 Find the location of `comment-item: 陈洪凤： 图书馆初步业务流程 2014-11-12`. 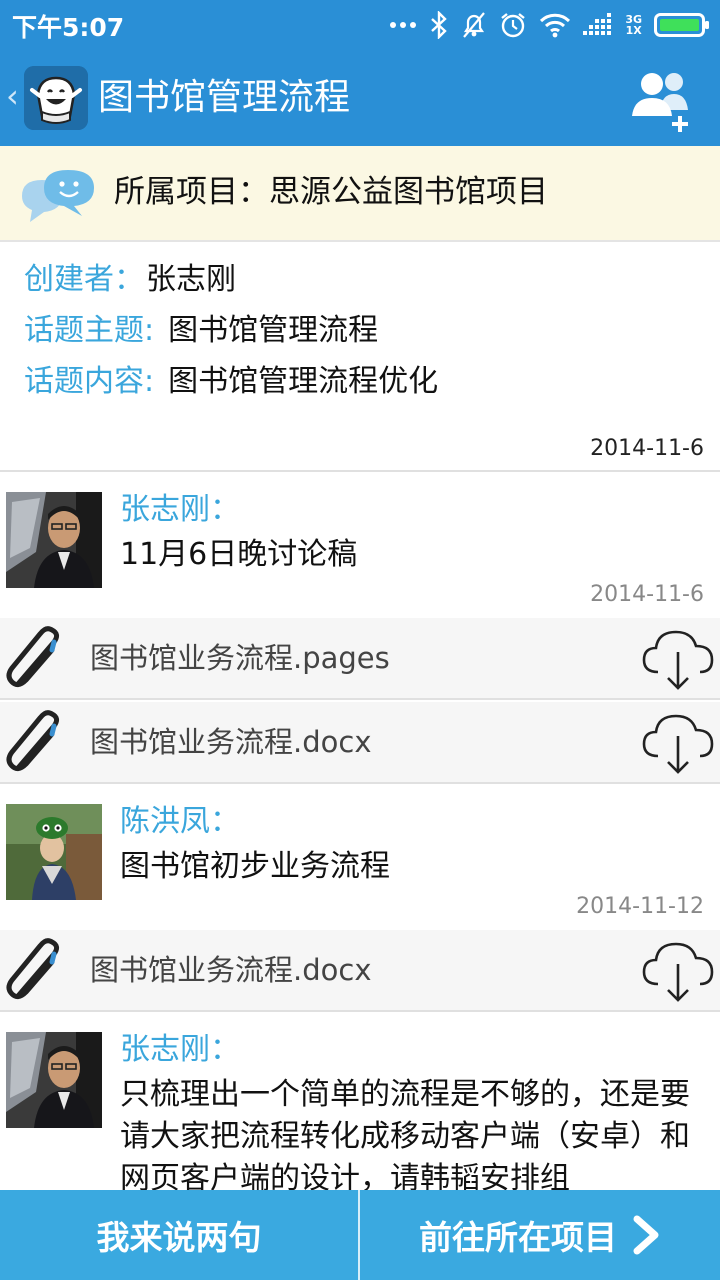

comment-item: 陈洪凤： 图书馆初步业务流程 2014-11-12 is located at coordinates (360, 858).